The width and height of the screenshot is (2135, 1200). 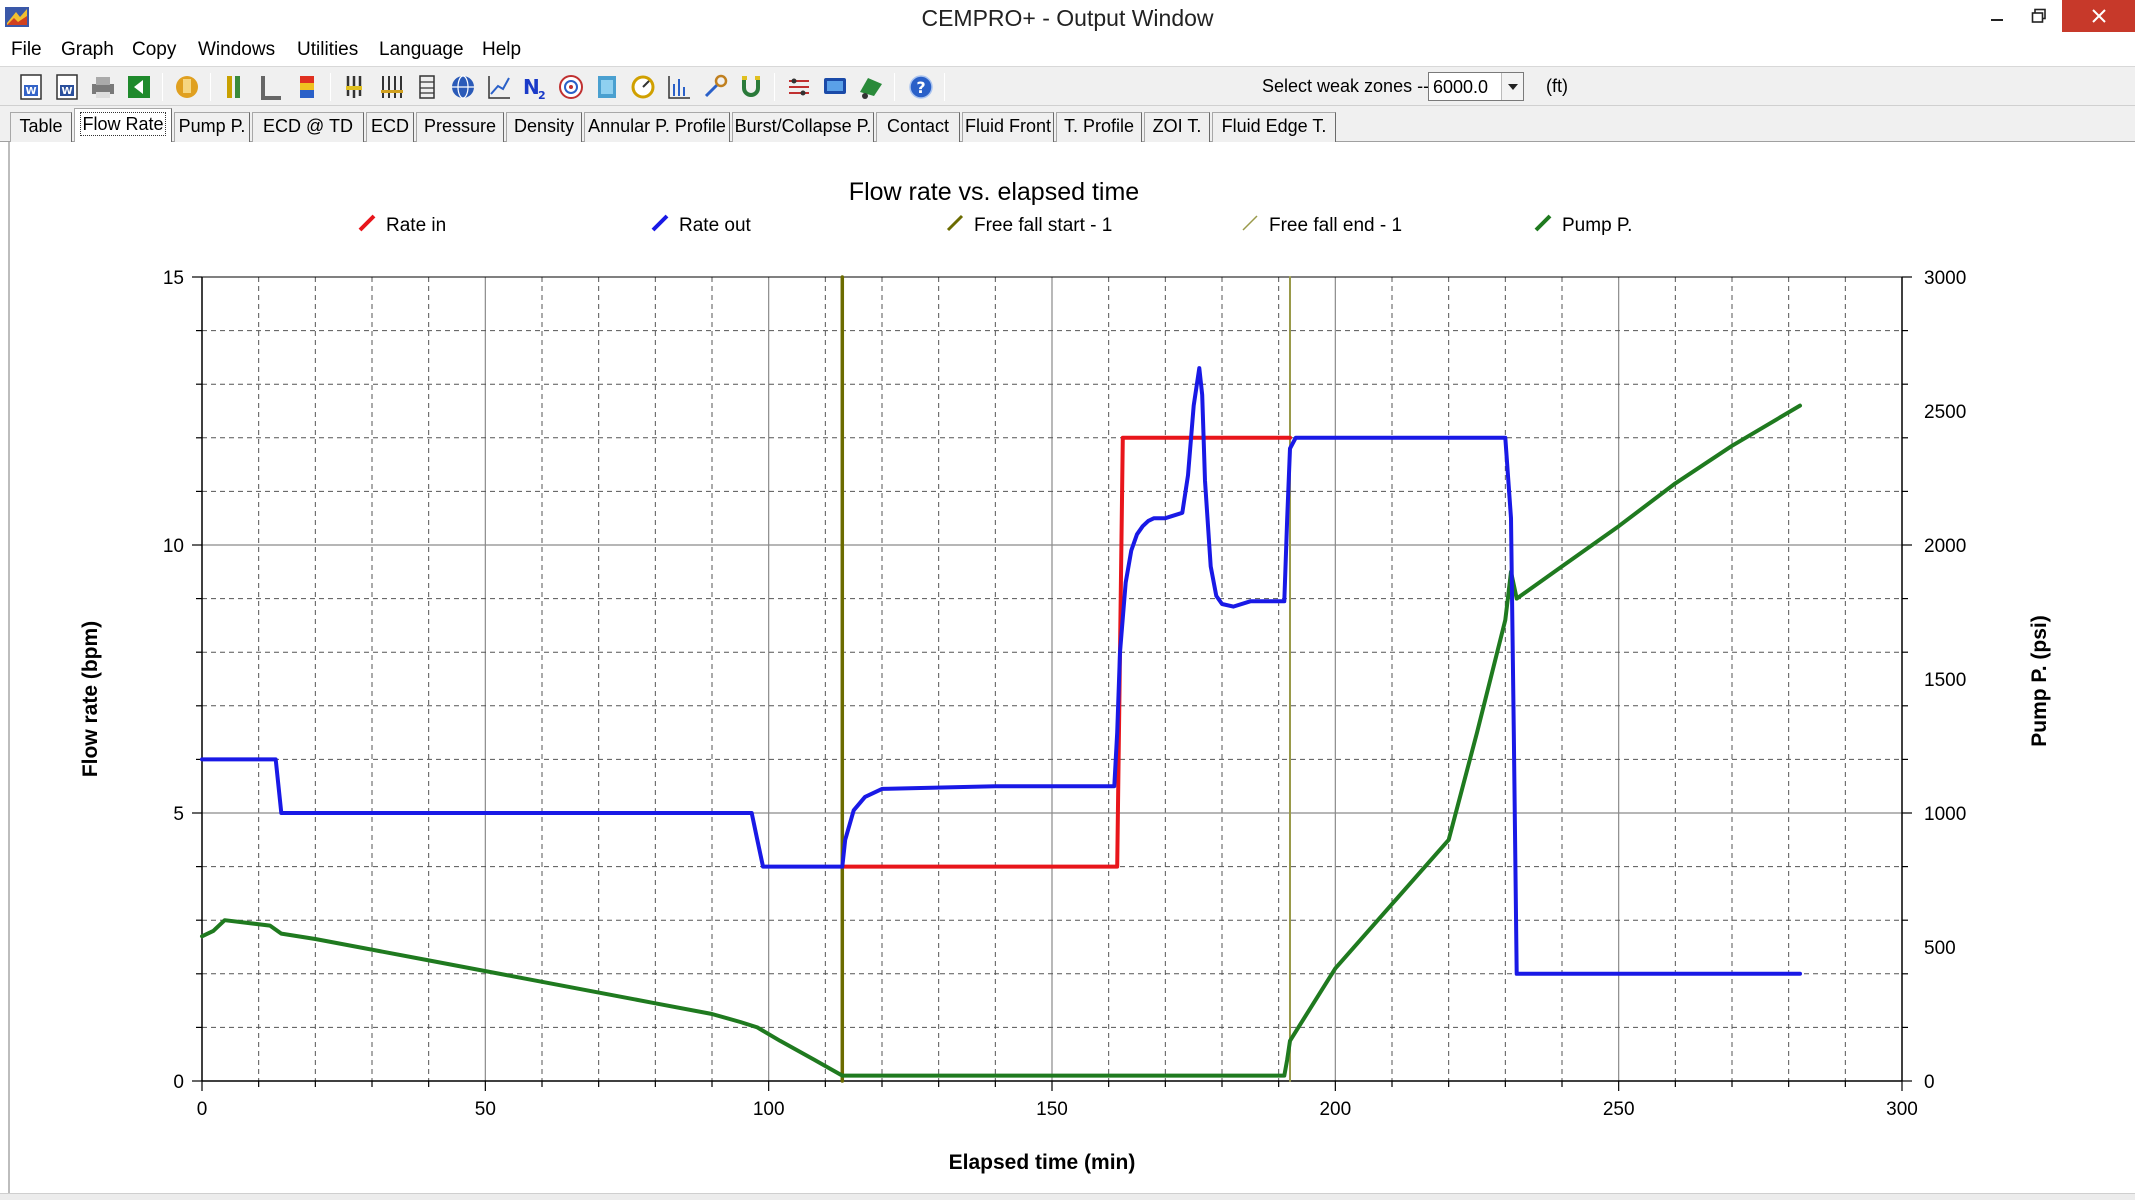 I want to click on x-tick-label: 100, so click(x=769, y=1109).